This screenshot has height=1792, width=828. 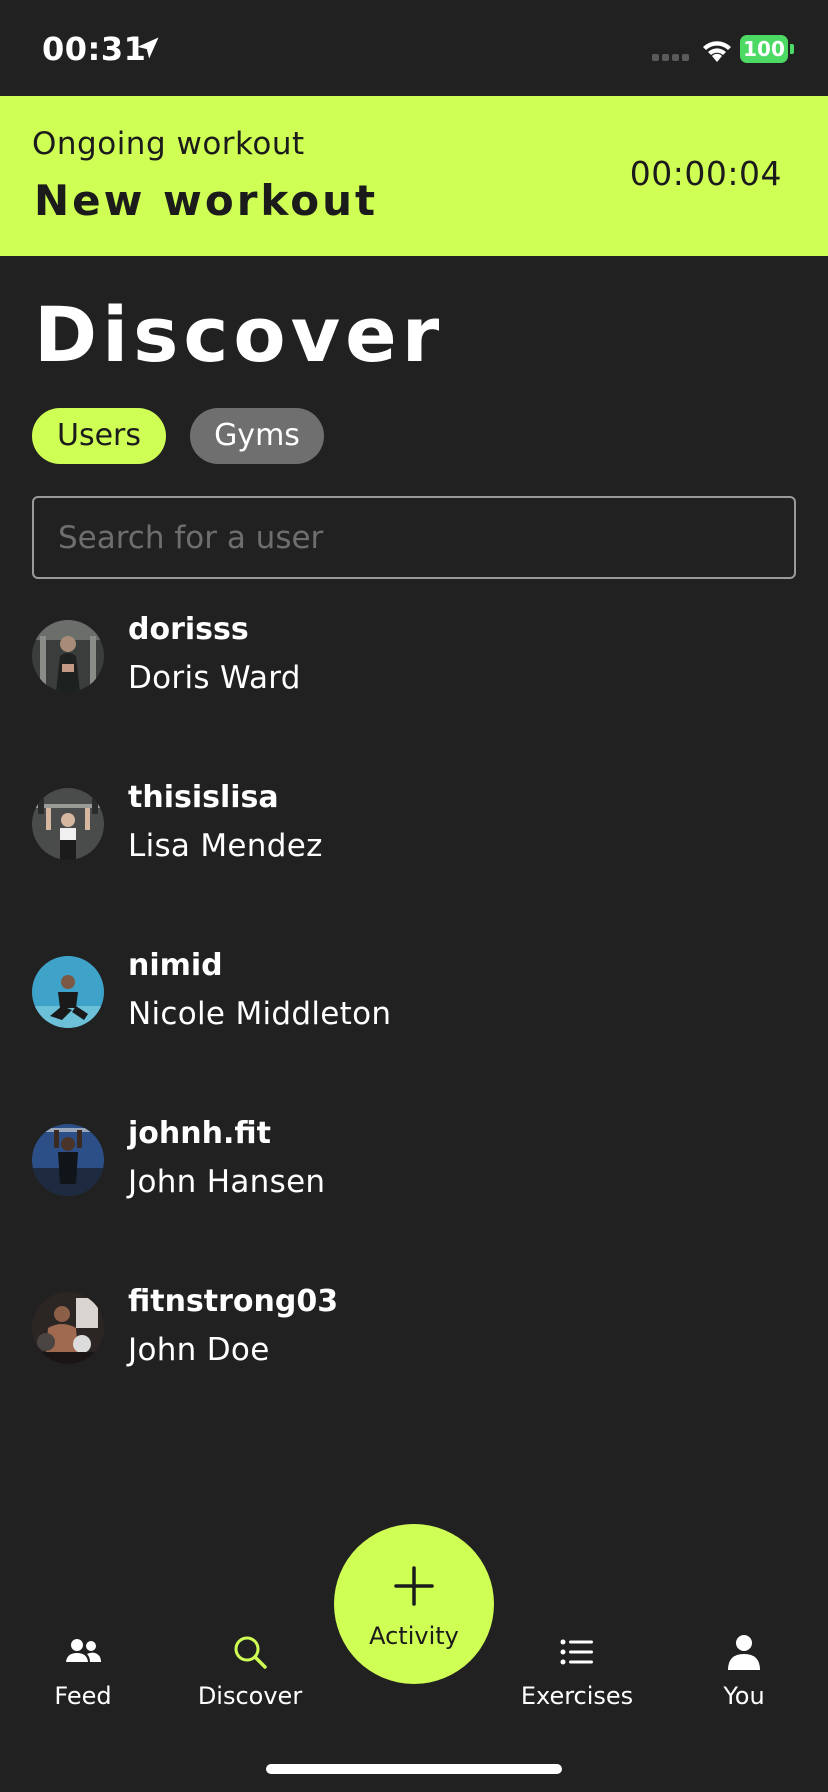 I want to click on nav-exercises: Exercises, so click(x=577, y=1672).